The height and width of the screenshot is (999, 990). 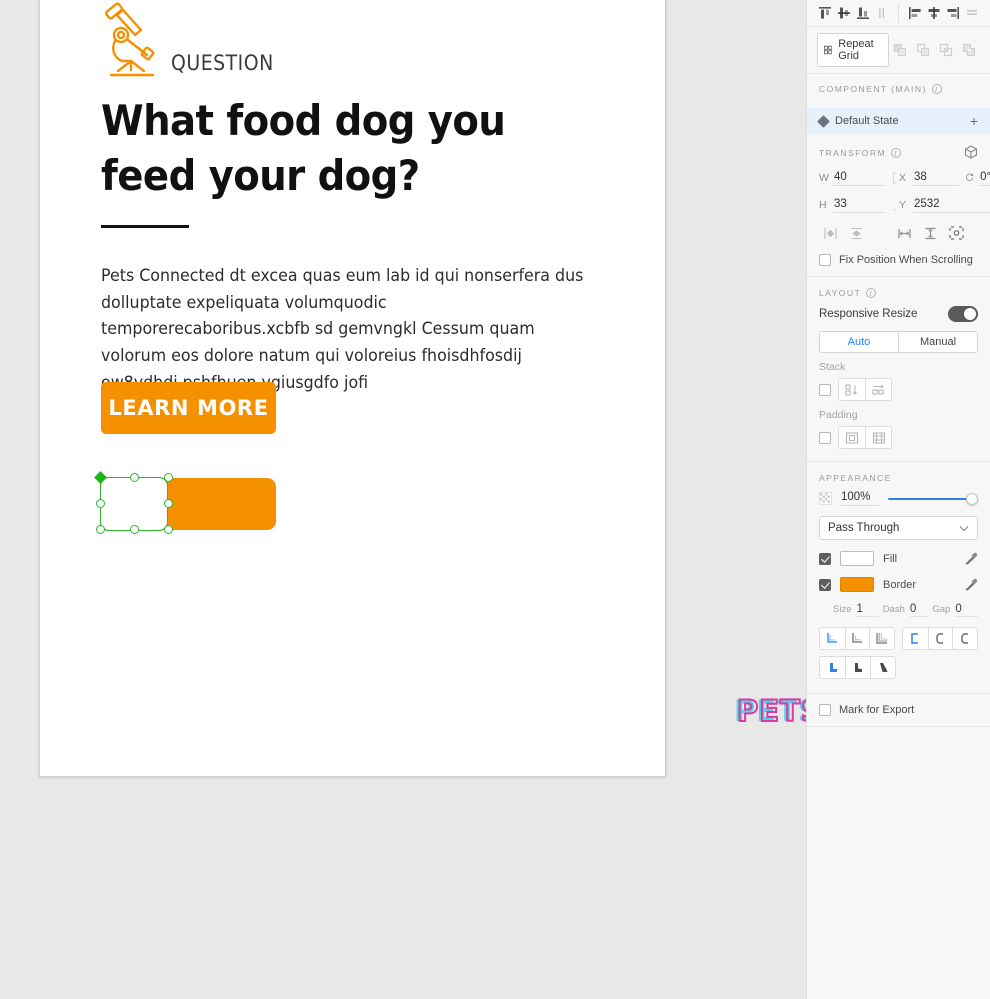 What do you see at coordinates (824, 177) in the screenshot?
I see `width-label: W` at bounding box center [824, 177].